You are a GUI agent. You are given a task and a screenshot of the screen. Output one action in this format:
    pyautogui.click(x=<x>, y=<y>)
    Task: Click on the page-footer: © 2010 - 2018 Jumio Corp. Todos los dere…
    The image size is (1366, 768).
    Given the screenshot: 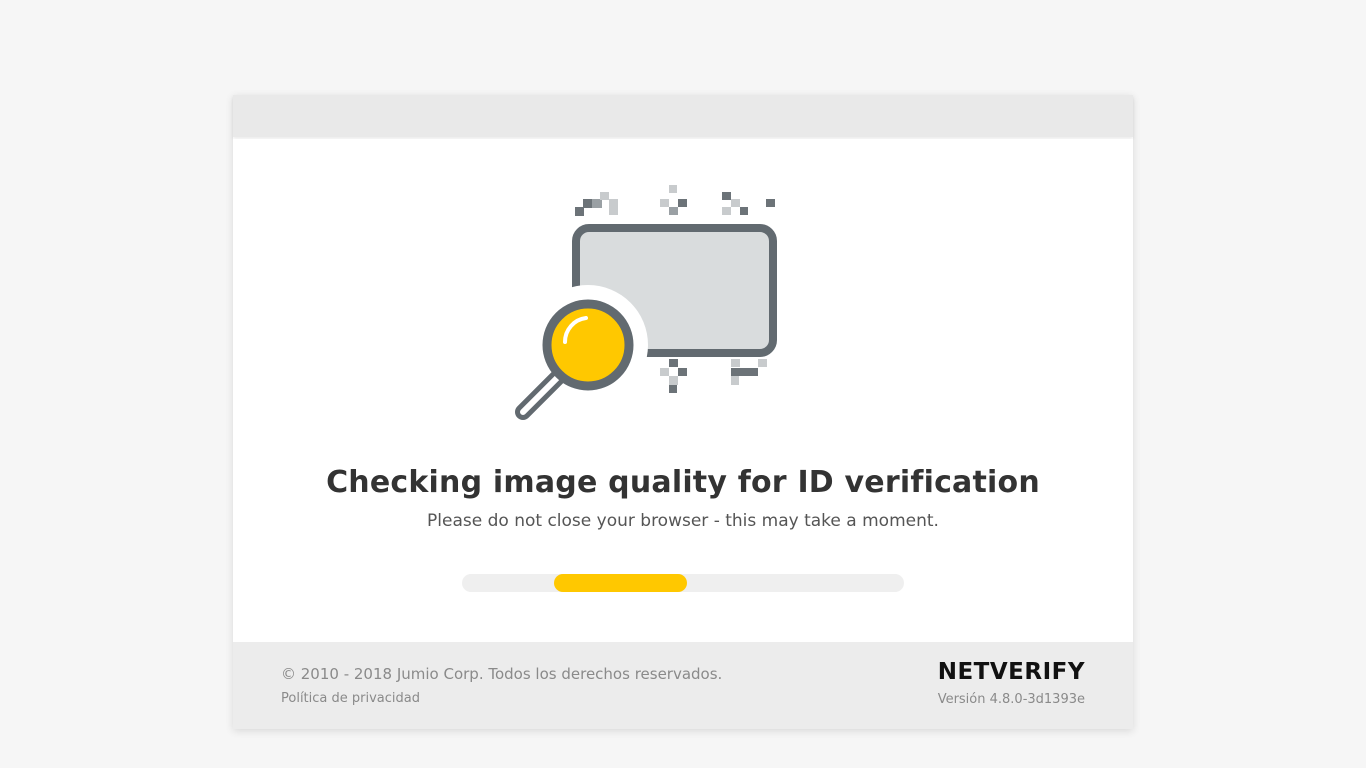 What is the action you would take?
    pyautogui.click(x=683, y=685)
    